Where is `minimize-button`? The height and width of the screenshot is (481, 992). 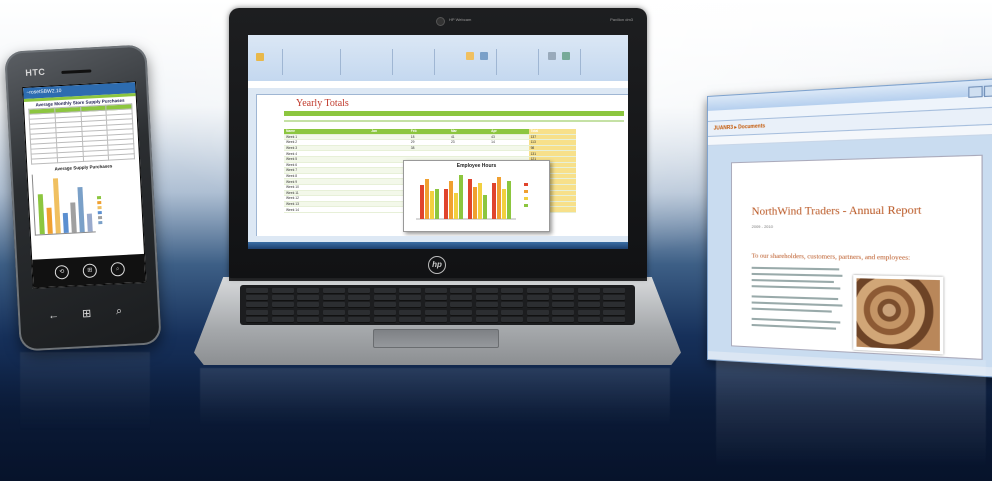
minimize-button is located at coordinates (975, 91).